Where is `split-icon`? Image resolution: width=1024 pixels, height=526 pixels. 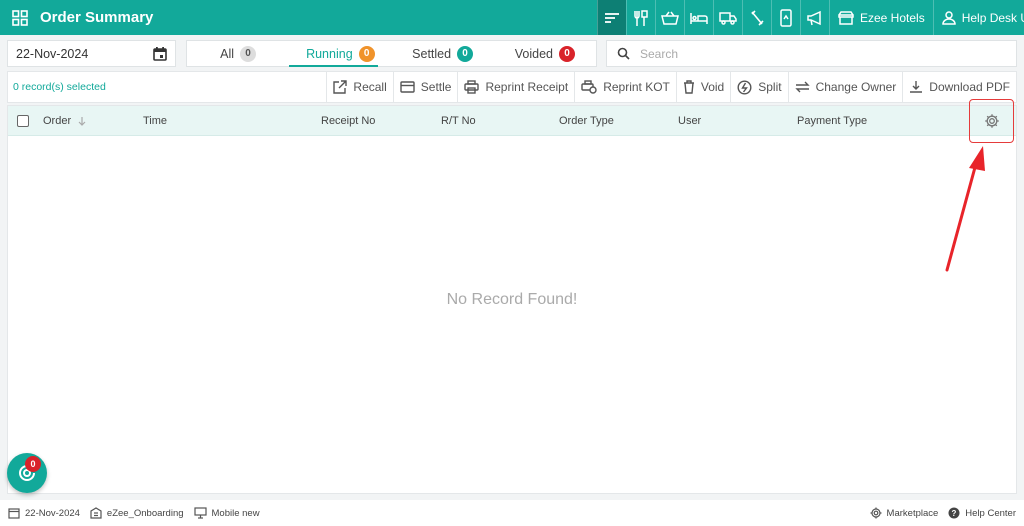 split-icon is located at coordinates (744, 87).